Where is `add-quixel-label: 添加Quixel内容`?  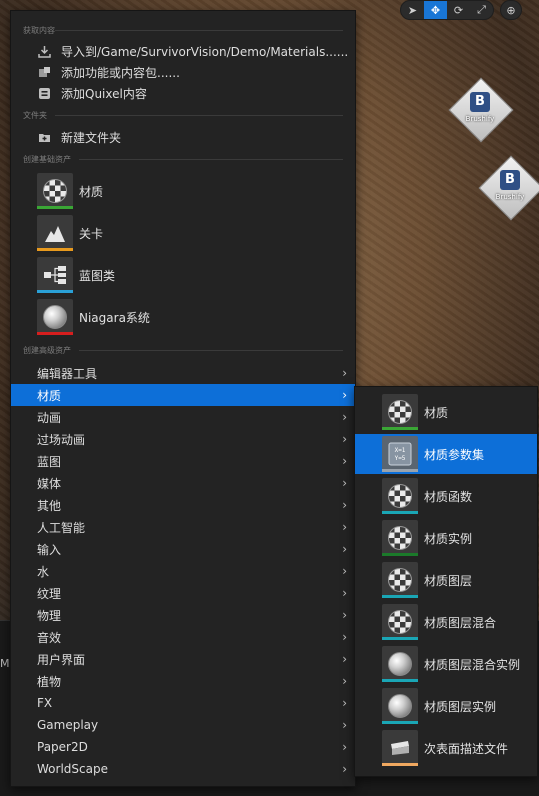 add-quixel-label: 添加Quixel内容 is located at coordinates (104, 93).